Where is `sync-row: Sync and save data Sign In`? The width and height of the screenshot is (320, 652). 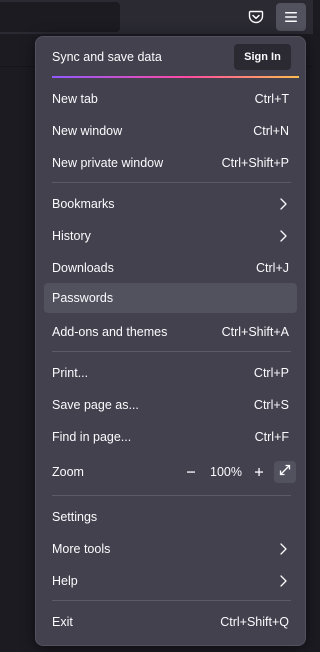 sync-row: Sync and save data Sign In is located at coordinates (170, 57).